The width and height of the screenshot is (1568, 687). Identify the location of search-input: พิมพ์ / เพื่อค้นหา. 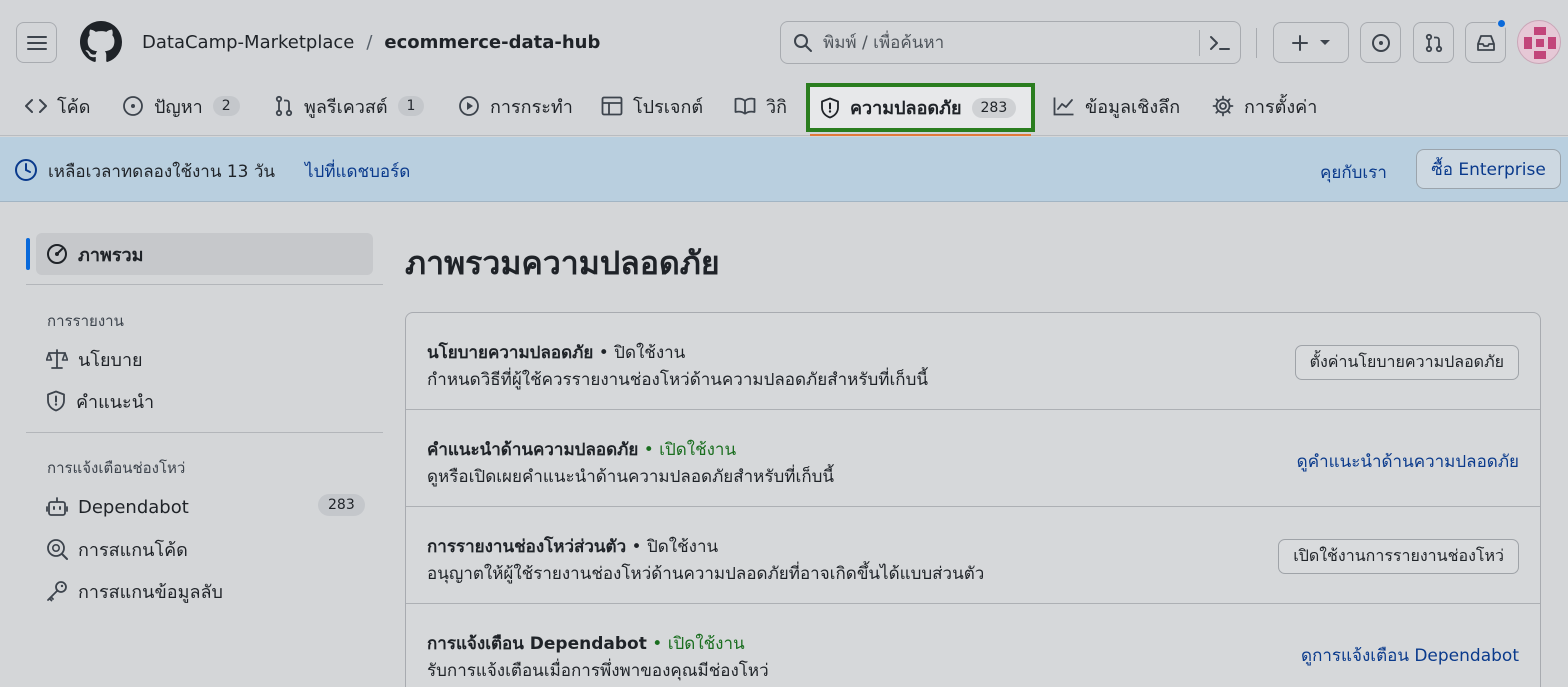
(1010, 42).